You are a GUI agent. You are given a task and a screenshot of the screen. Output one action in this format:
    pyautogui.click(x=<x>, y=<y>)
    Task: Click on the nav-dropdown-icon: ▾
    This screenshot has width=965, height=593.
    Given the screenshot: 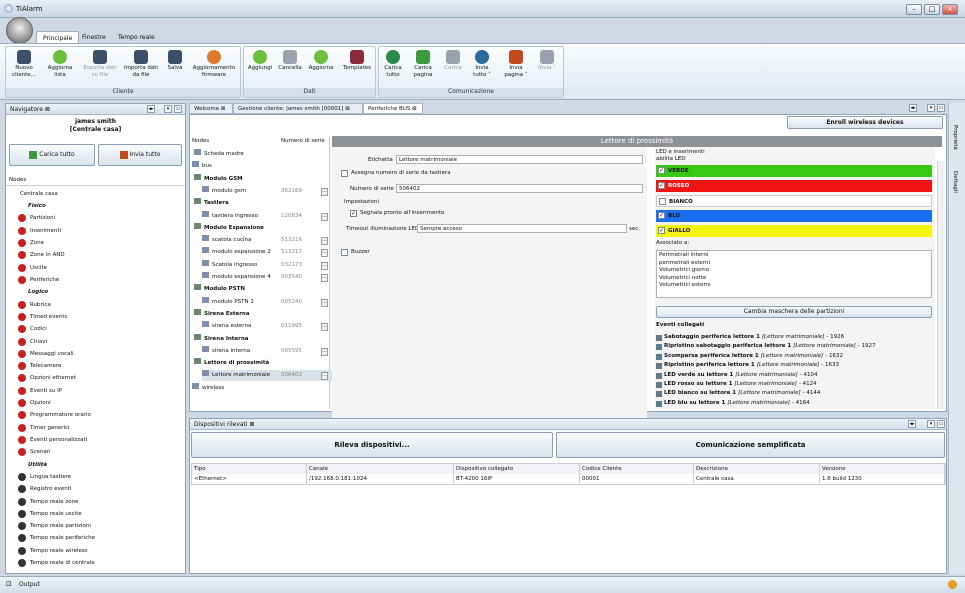 What is the action you would take?
    pyautogui.click(x=168, y=109)
    